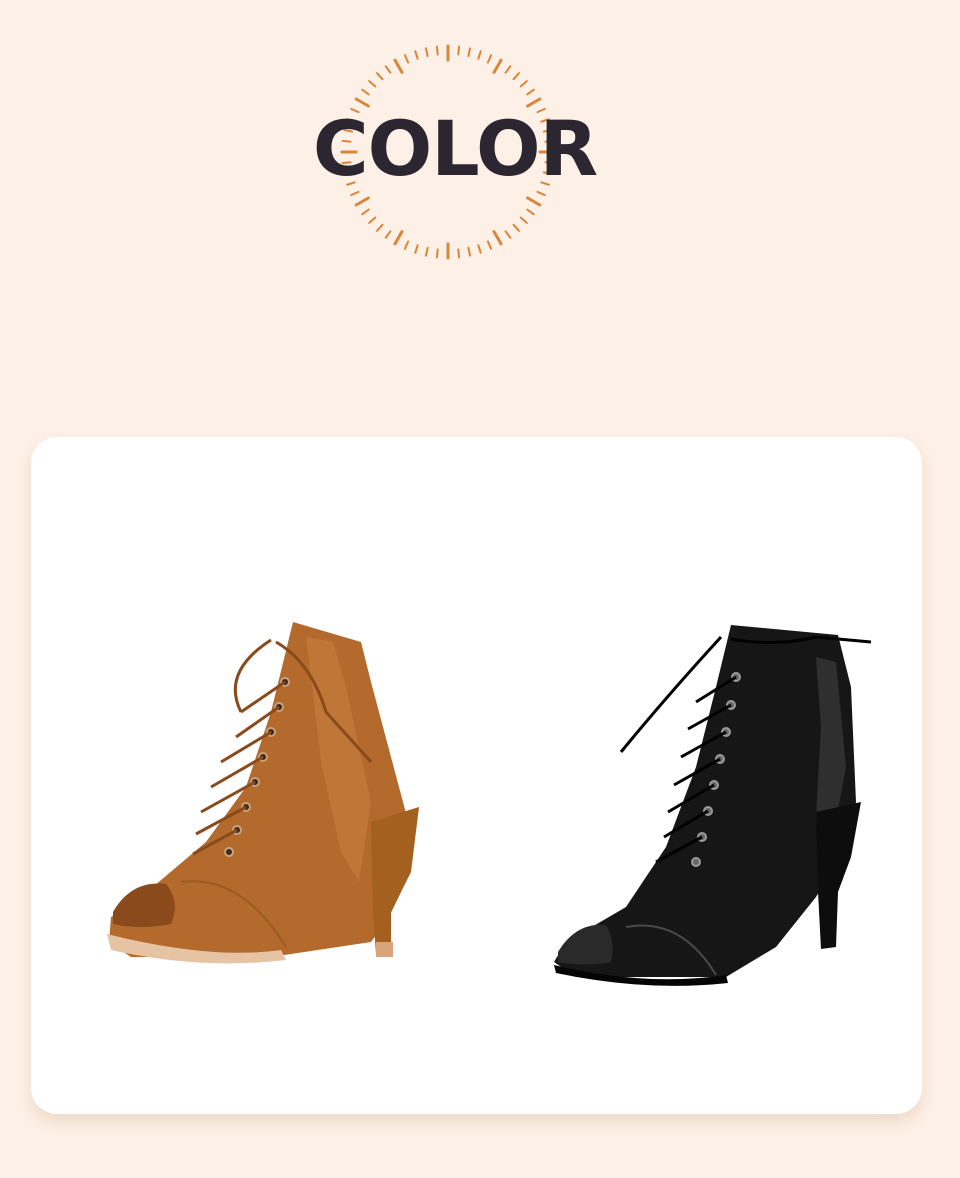  Describe the element at coordinates (263, 793) in the screenshot. I see `boot-tan-icon` at that location.